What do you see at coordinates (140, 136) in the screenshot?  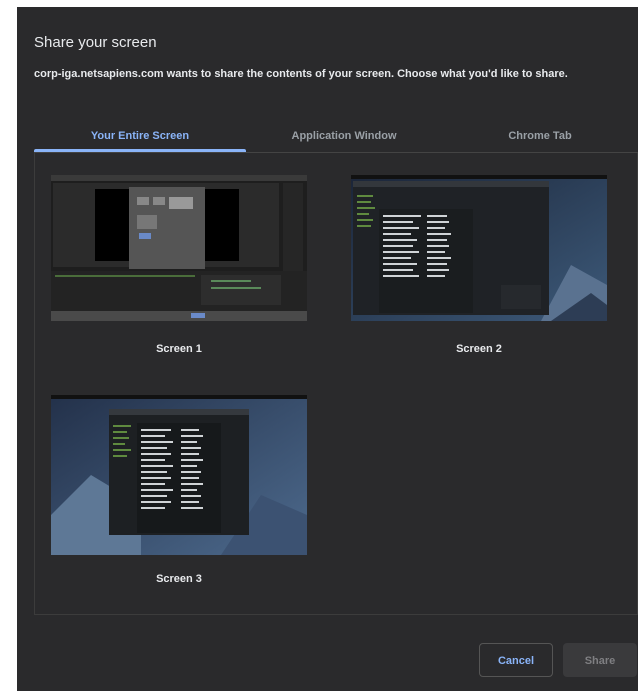 I see `tab-entire-screen: Your Entire Screen` at bounding box center [140, 136].